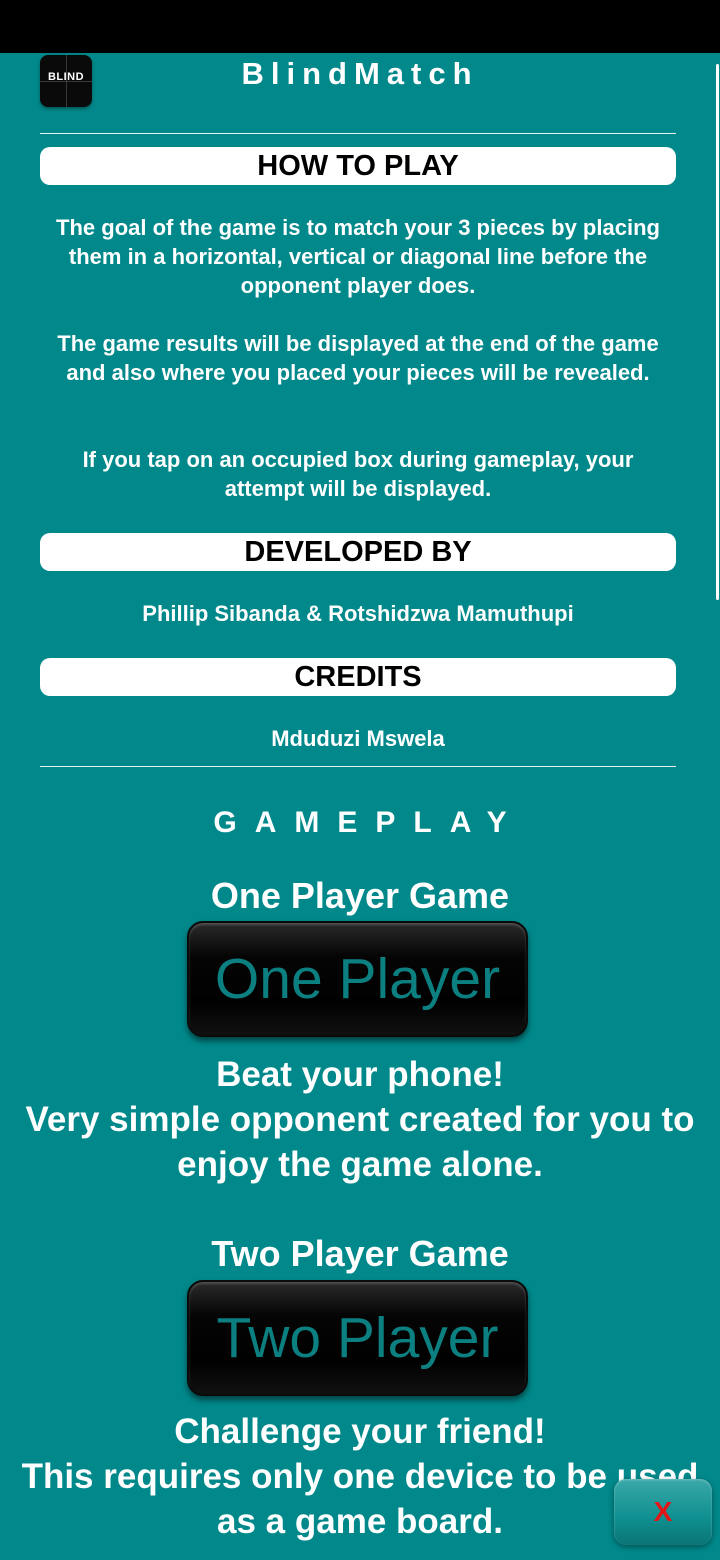 The image size is (720, 1560). Describe the element at coordinates (358, 677) in the screenshot. I see `credits-heading: CREDITS` at that location.